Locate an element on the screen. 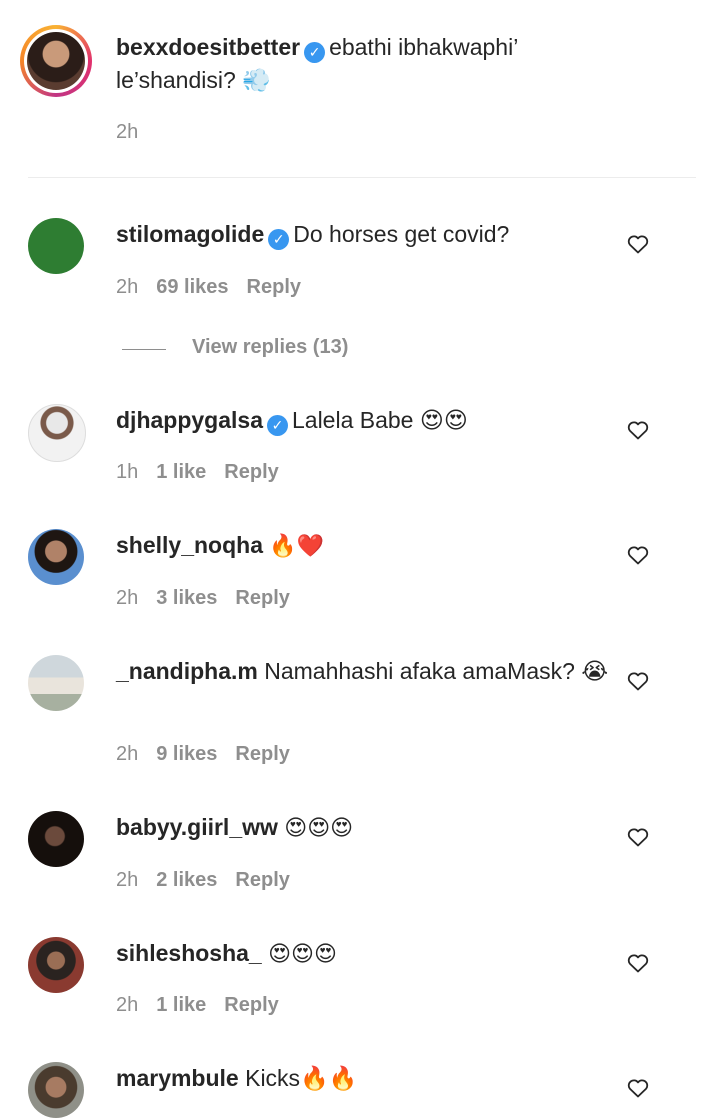  comment-likes: 69 likes is located at coordinates (192, 287).